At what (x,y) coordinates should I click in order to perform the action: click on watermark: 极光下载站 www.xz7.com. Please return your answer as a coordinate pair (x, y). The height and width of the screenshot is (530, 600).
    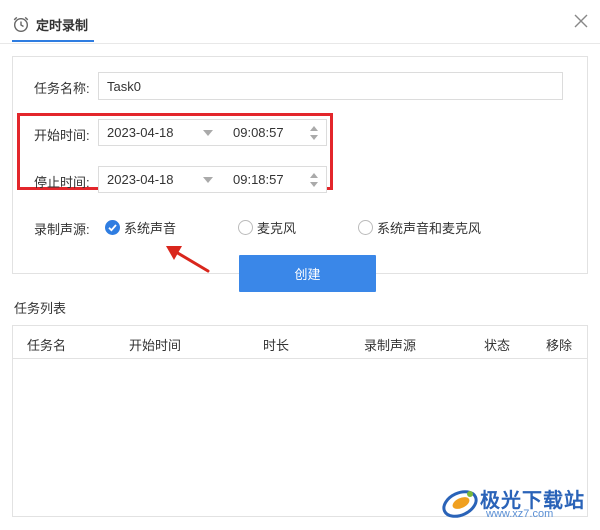
    Looking at the image, I should click on (515, 502).